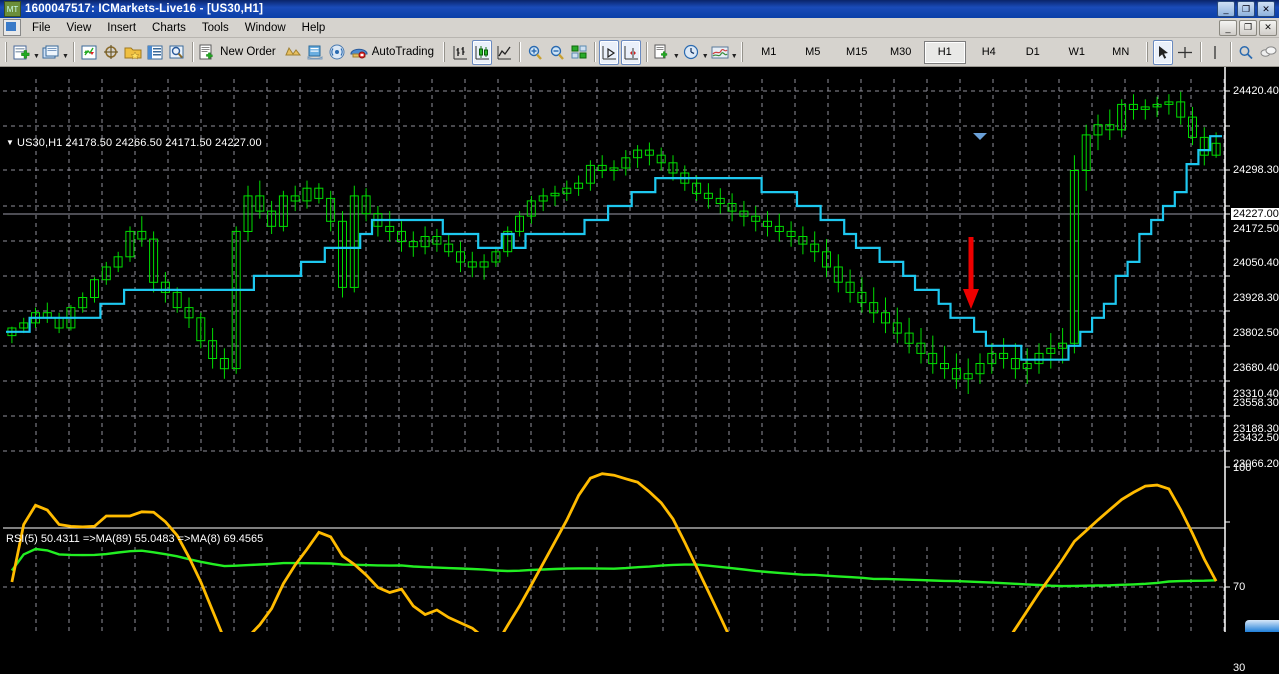  What do you see at coordinates (250, 52) in the screenshot?
I see `new-order-label: New Order` at bounding box center [250, 52].